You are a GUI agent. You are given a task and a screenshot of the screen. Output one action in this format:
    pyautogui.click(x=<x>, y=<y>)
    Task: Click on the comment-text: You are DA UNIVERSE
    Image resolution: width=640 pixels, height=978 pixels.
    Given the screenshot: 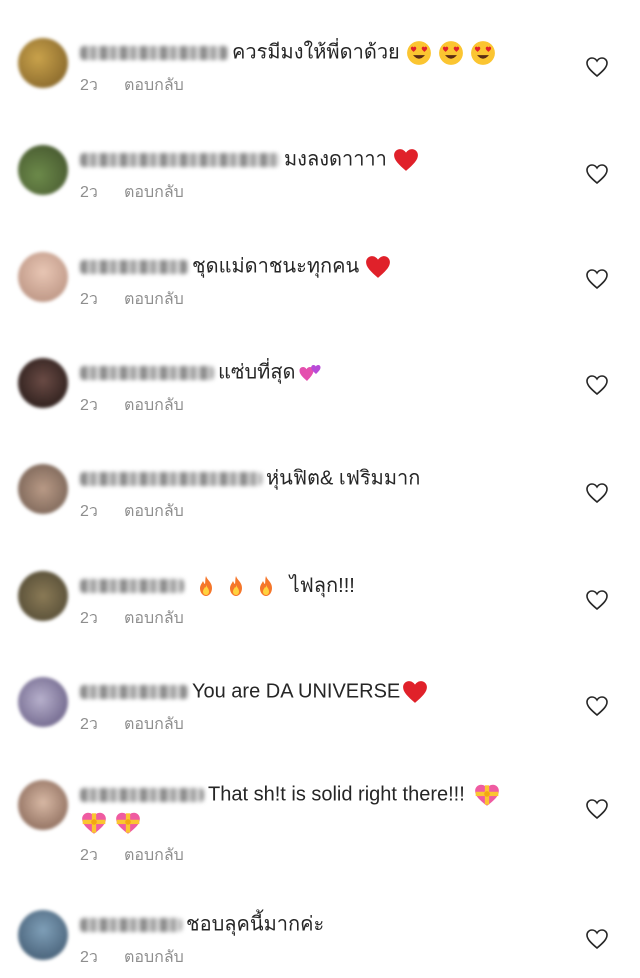 What is the action you would take?
    pyautogui.click(x=296, y=691)
    